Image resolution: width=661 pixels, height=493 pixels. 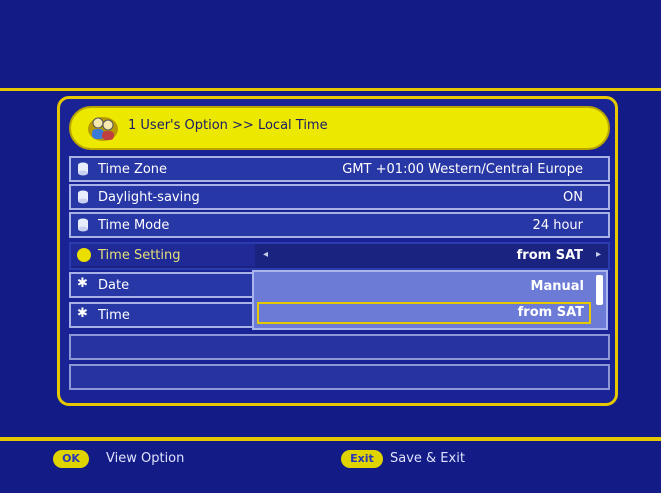 I want to click on top-divider, so click(x=330, y=89).